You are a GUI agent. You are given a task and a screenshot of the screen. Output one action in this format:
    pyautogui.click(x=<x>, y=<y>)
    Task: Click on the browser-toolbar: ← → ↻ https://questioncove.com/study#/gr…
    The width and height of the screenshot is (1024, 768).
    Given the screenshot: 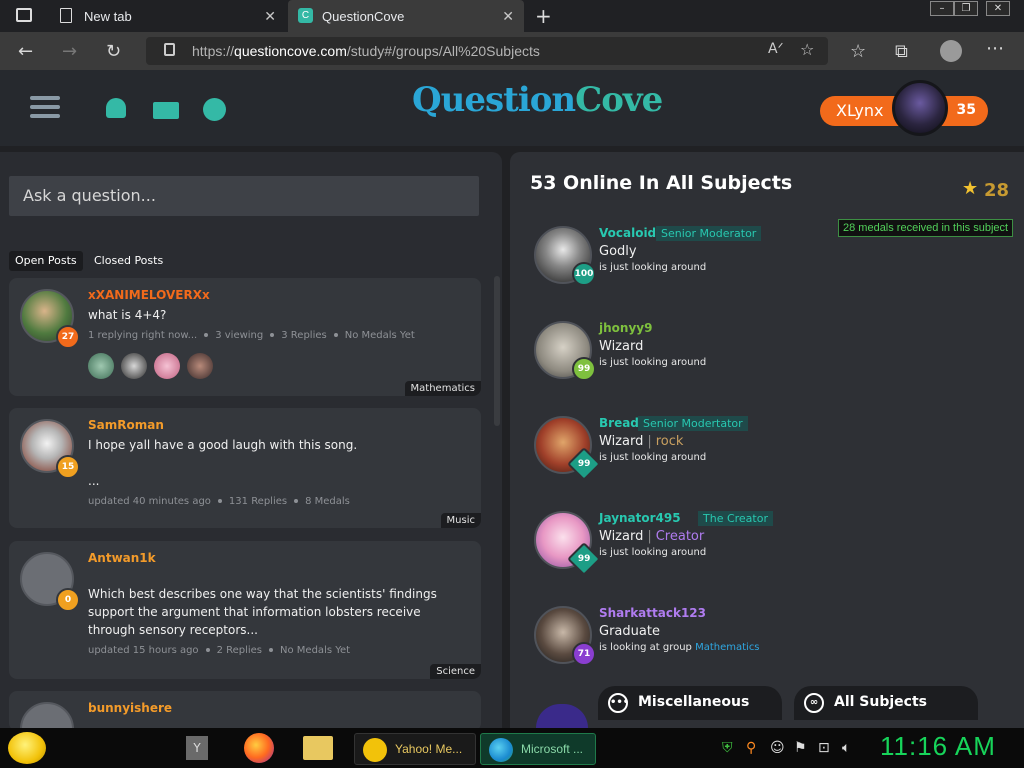 What is the action you would take?
    pyautogui.click(x=512, y=51)
    